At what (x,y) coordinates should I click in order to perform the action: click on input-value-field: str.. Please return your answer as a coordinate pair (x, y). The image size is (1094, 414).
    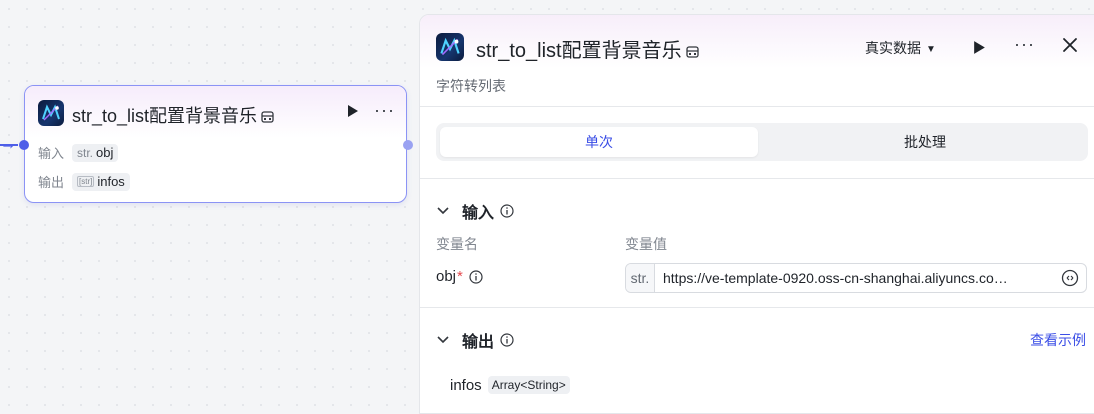
    Looking at the image, I should click on (856, 278).